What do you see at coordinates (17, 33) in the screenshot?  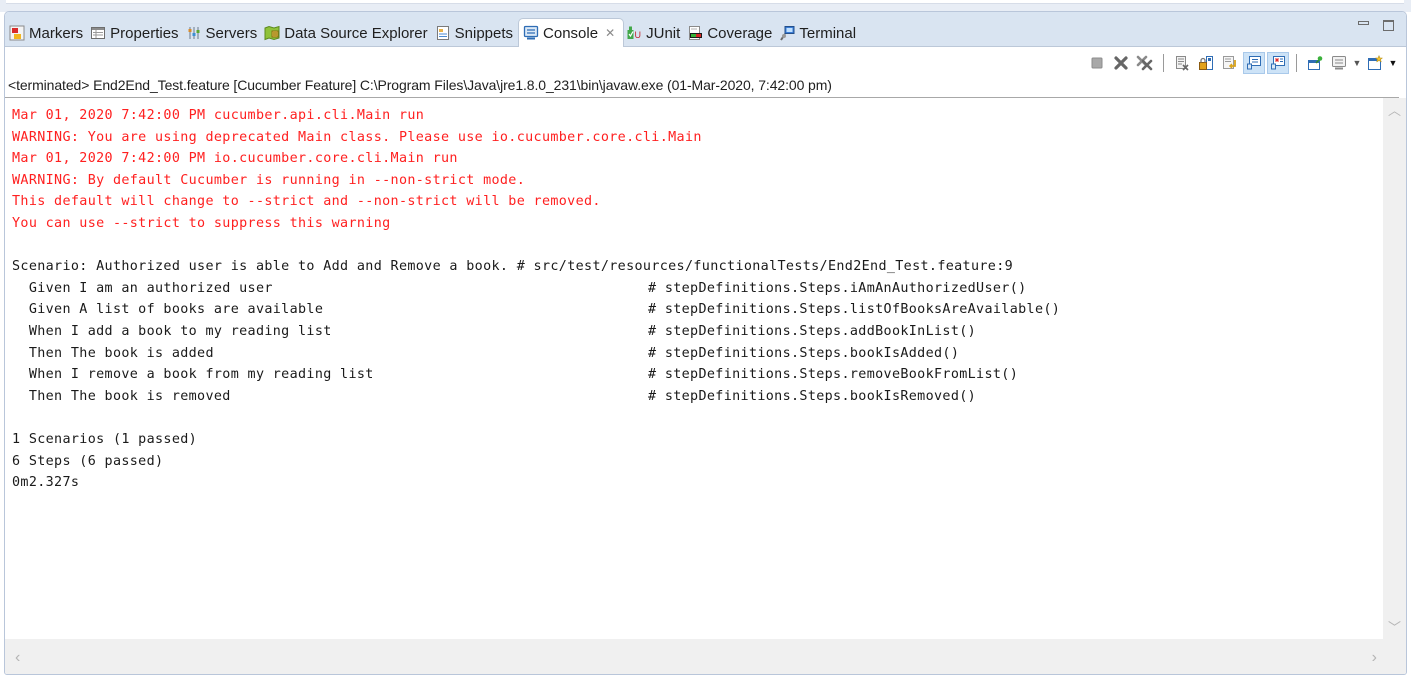 I see `markers-icon` at bounding box center [17, 33].